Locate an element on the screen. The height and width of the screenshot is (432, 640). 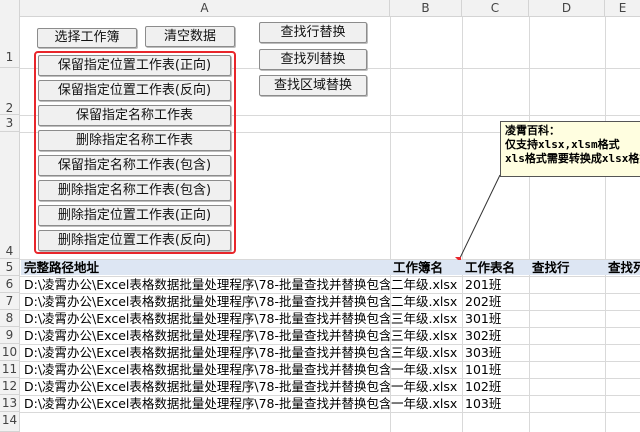
cell-sheet: 301班 is located at coordinates (496, 318).